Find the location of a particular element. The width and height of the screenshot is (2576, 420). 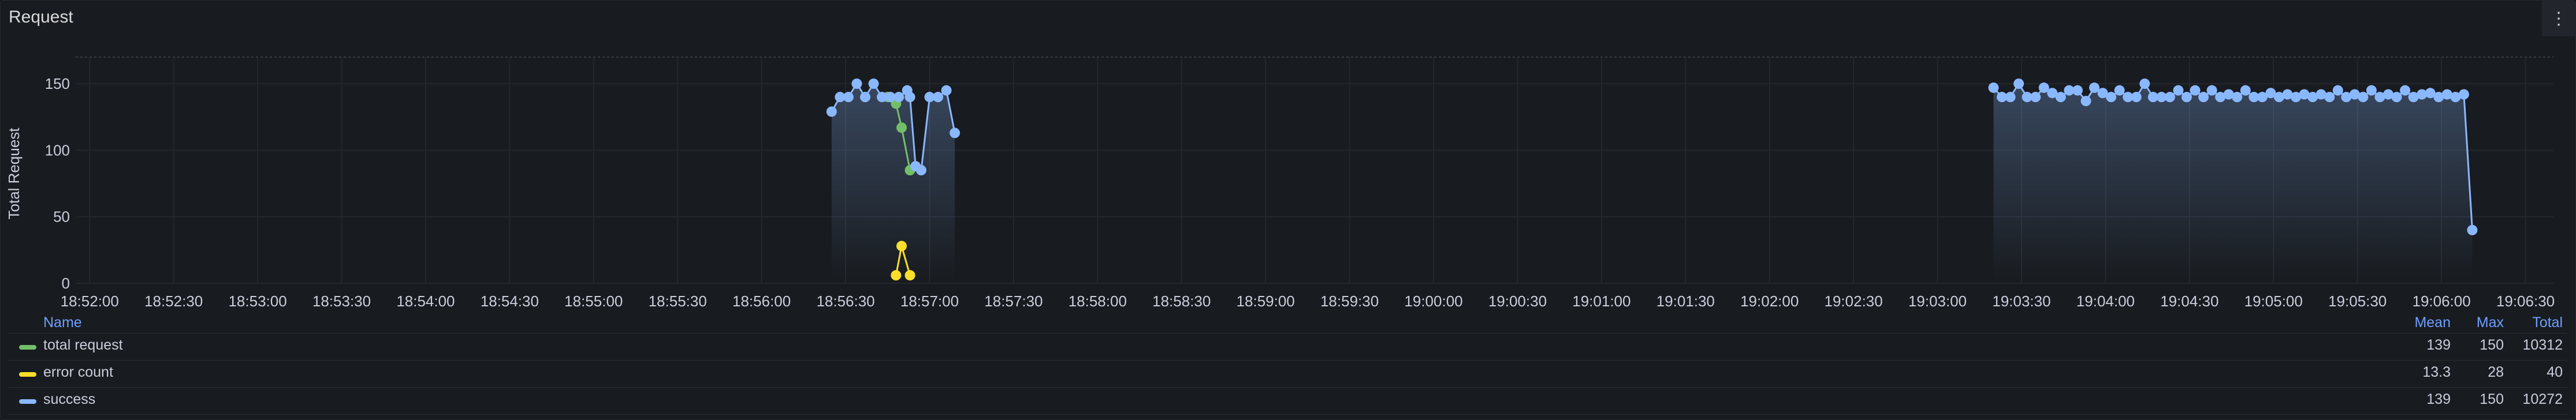

x-tick-label: 18:55:00 is located at coordinates (593, 301).